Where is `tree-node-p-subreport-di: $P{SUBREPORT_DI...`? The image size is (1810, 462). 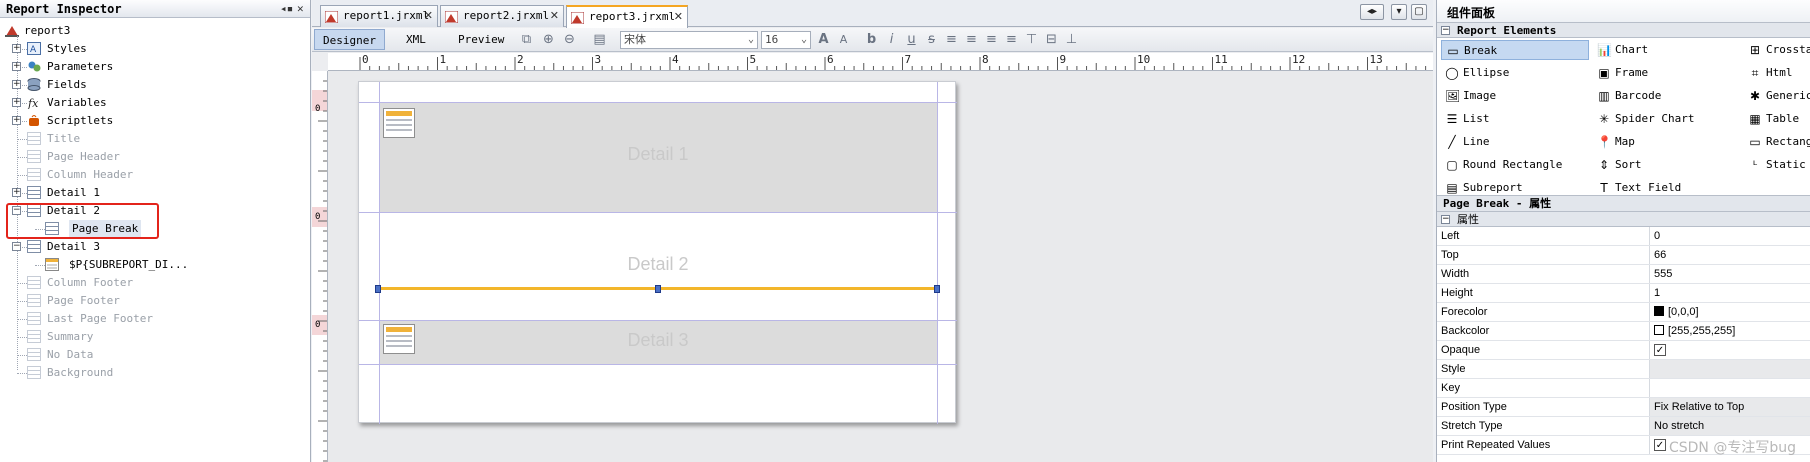
tree-node-p-subreport-di: $P{SUBREPORT_DI... is located at coordinates (155, 265).